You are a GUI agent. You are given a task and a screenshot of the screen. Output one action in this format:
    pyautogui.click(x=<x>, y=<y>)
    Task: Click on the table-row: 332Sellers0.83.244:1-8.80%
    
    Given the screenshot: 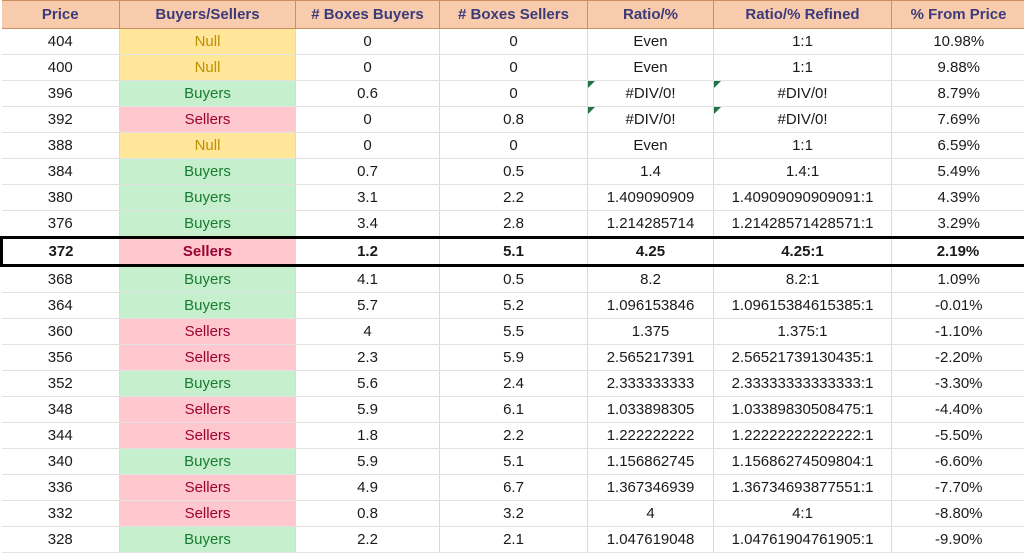 What is the action you would take?
    pyautogui.click(x=513, y=514)
    